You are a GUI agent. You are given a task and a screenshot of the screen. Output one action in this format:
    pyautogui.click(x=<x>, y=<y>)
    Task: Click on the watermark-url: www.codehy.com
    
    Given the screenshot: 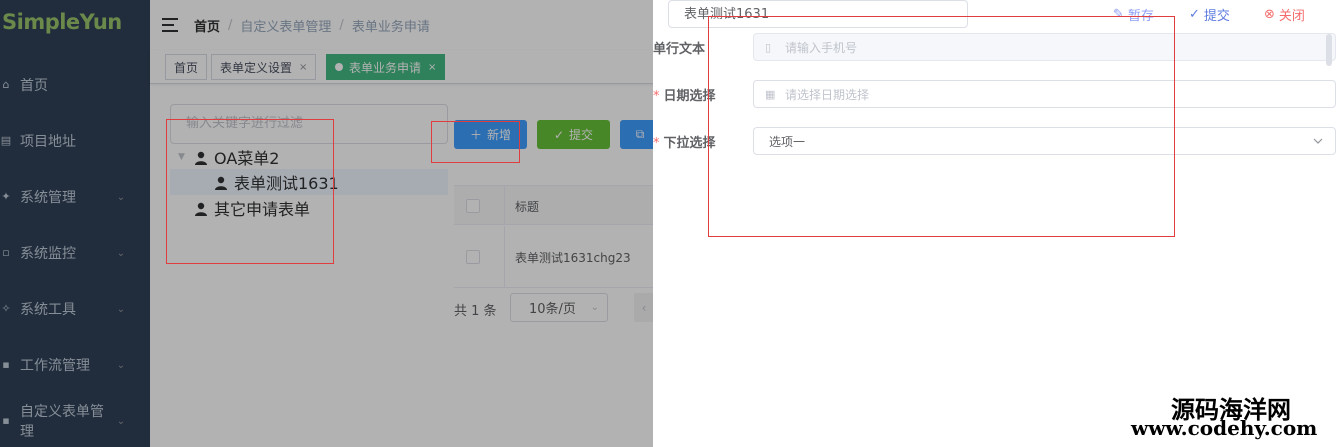 What is the action you would take?
    pyautogui.click(x=1224, y=428)
    